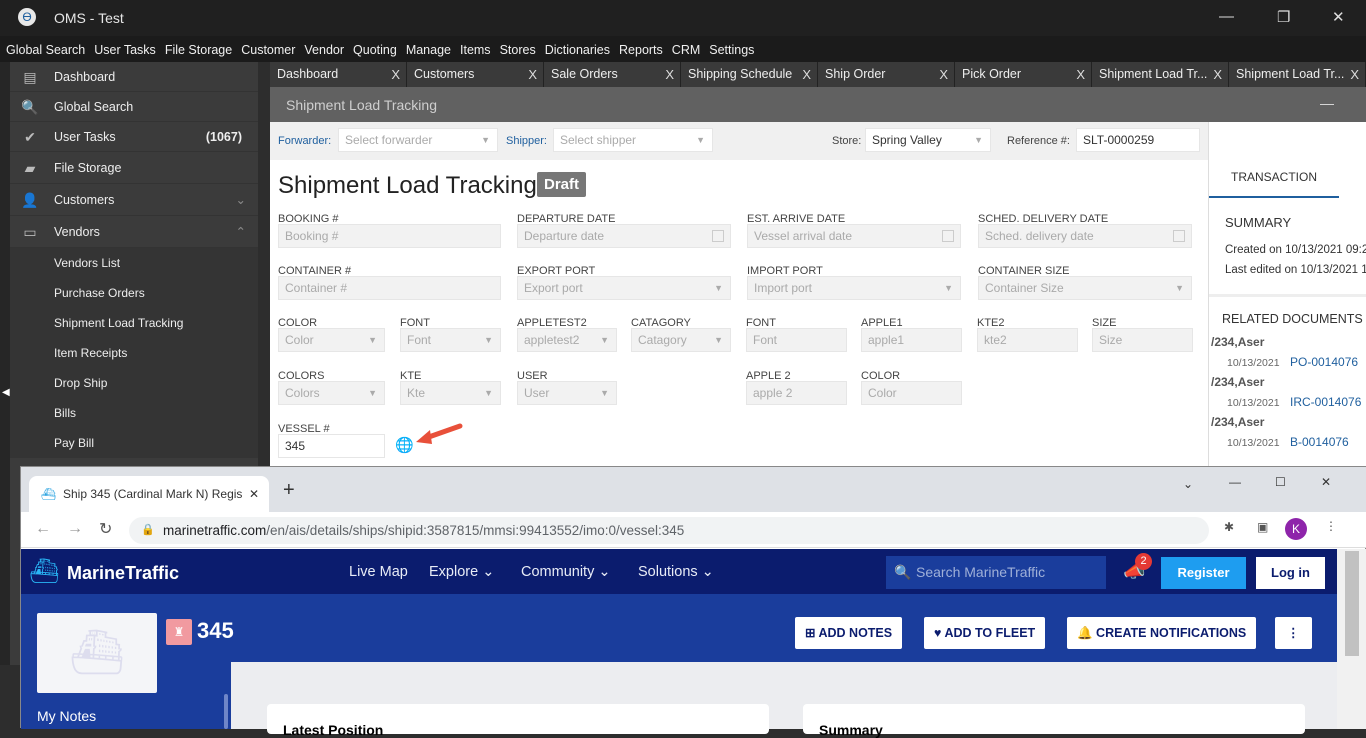  Describe the element at coordinates (731, 49) in the screenshot. I see `menu-item: Settings` at that location.